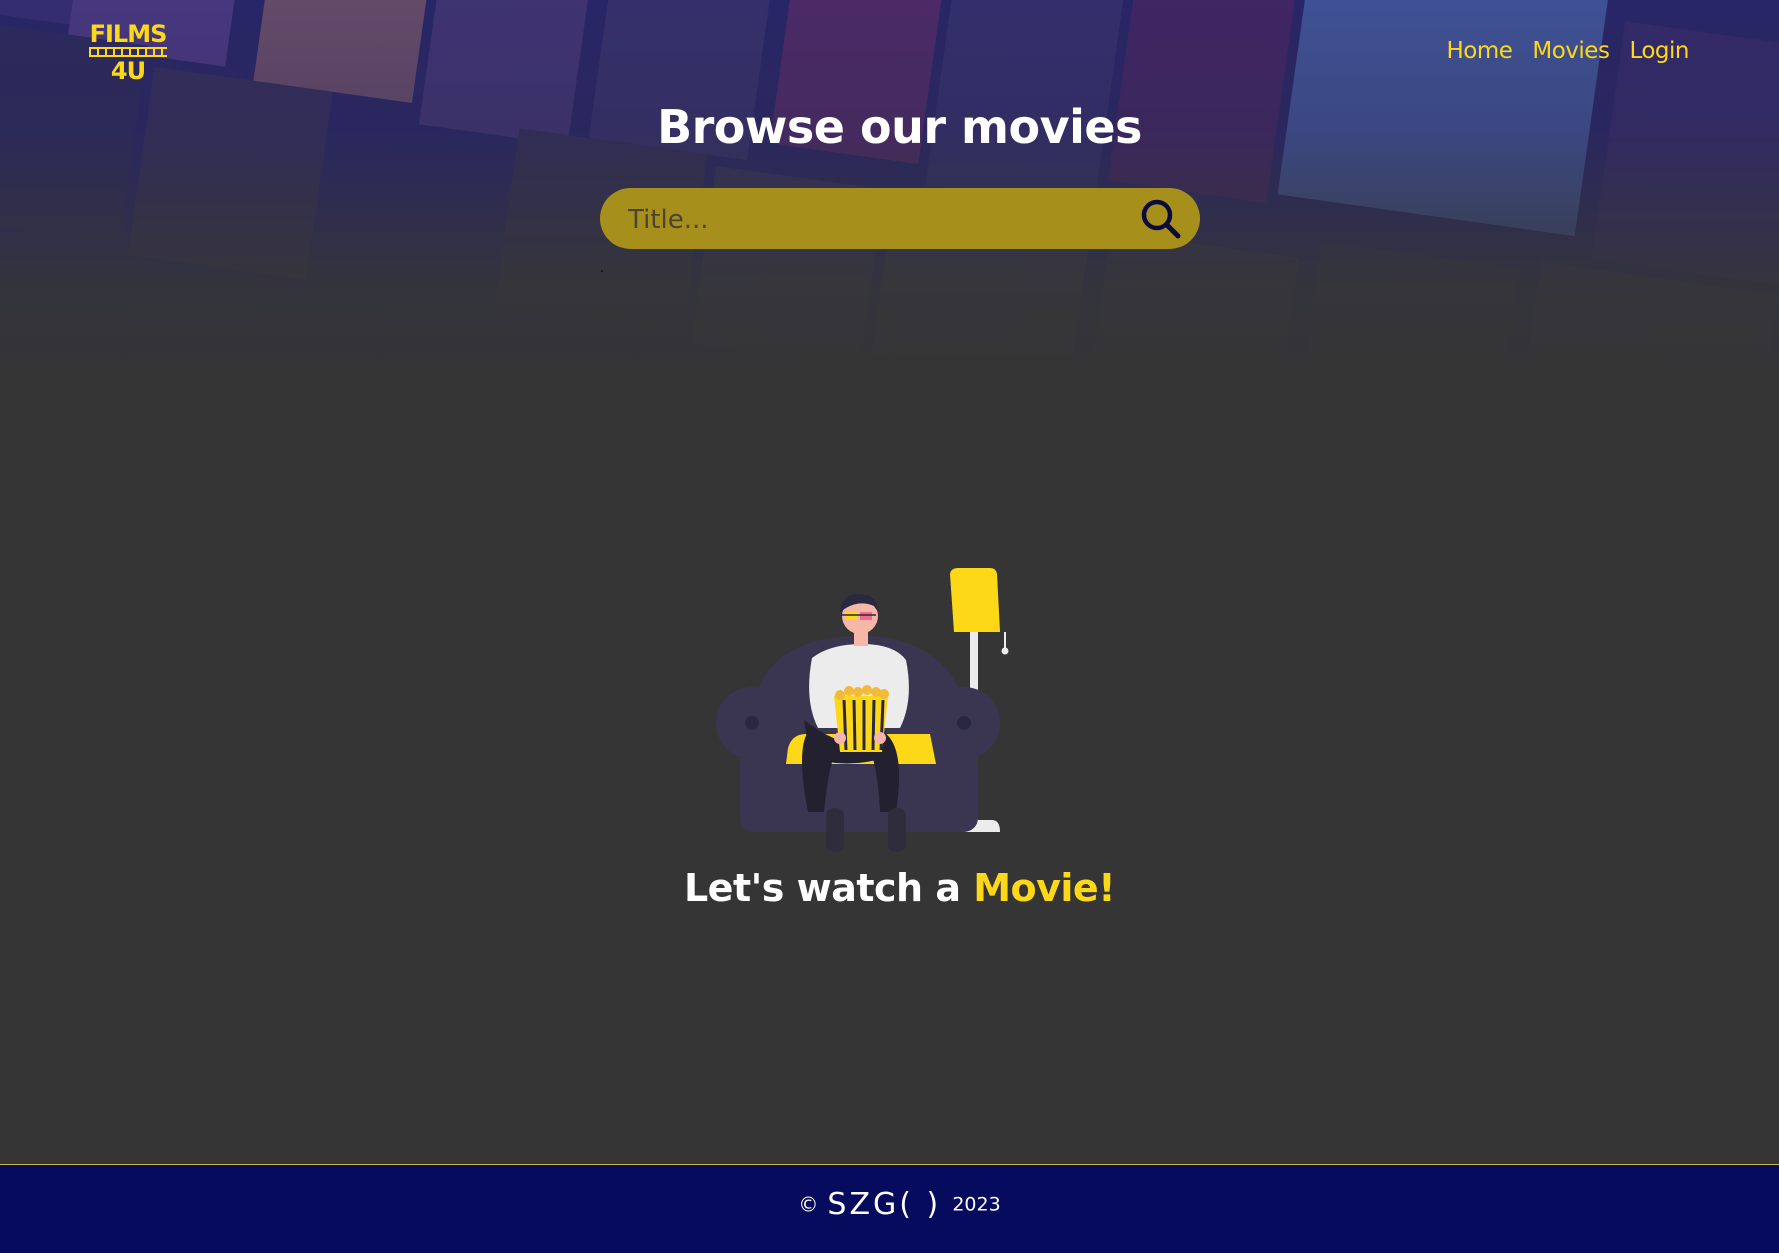 The height and width of the screenshot is (1253, 1779). What do you see at coordinates (828, 888) in the screenshot?
I see `tagline-prefix: Let's watch a` at bounding box center [828, 888].